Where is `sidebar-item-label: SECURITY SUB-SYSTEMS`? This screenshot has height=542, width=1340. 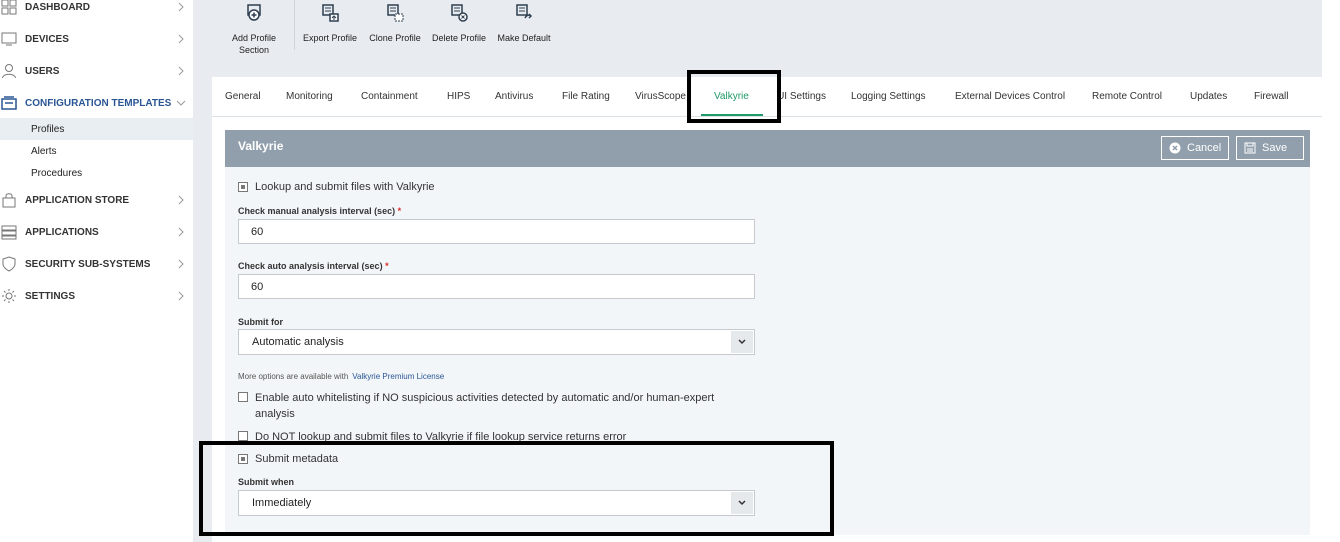
sidebar-item-label: SECURITY SUB-SYSTEMS is located at coordinates (88, 264).